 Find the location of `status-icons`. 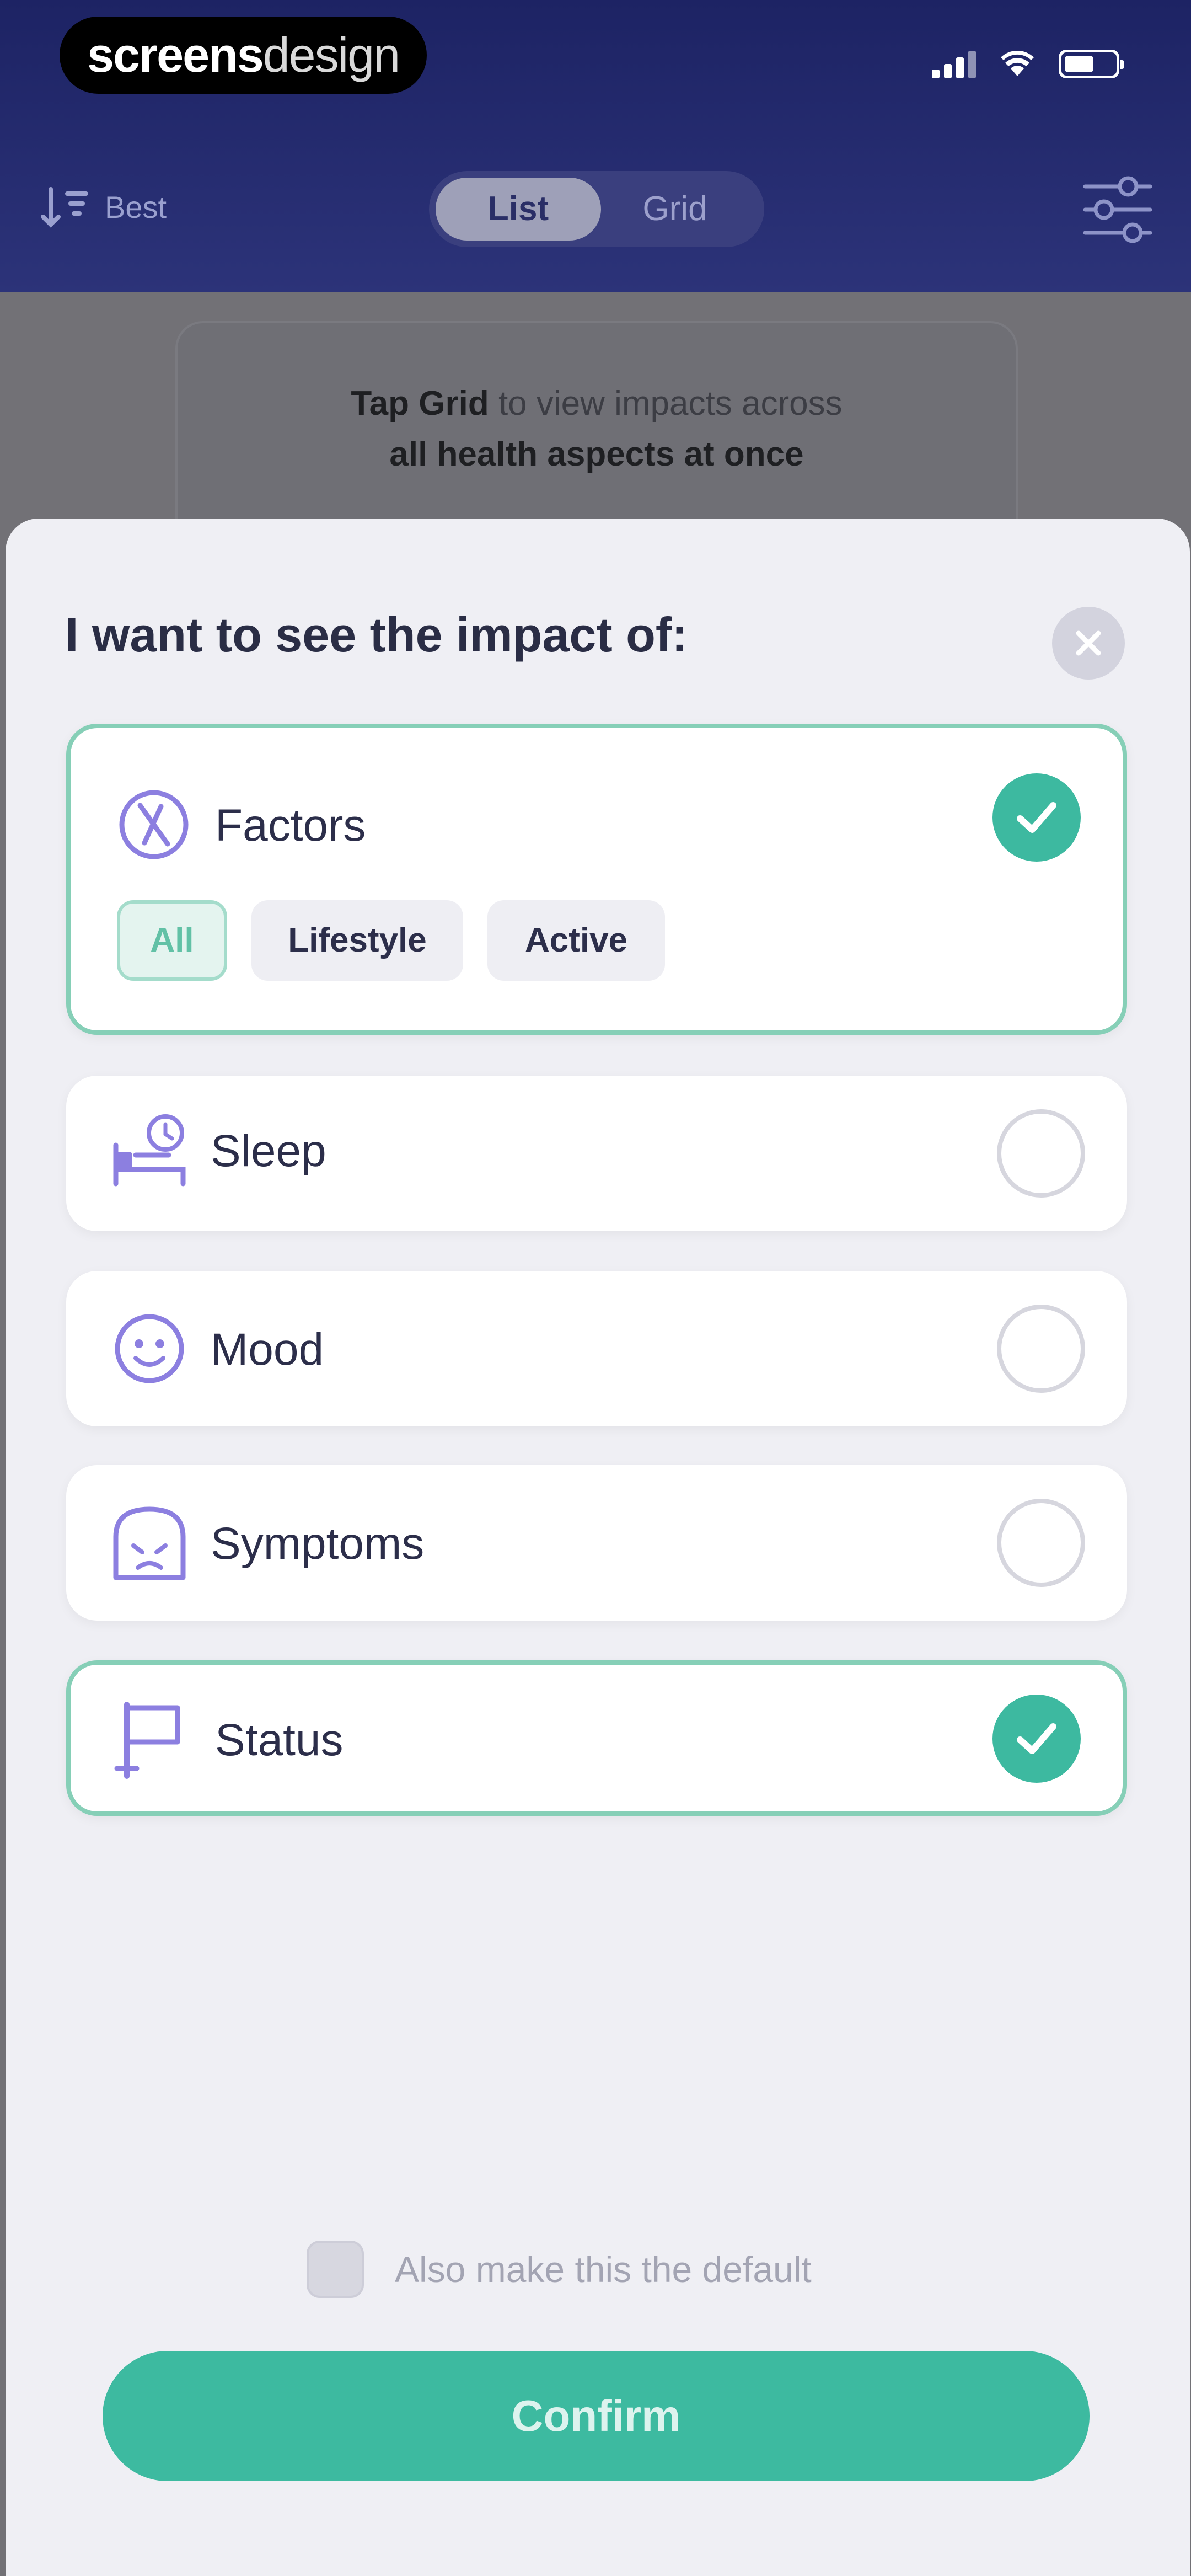

status-icons is located at coordinates (1028, 64).